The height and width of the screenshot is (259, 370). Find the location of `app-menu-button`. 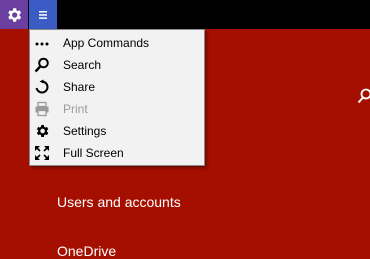

app-menu-button is located at coordinates (43, 14).